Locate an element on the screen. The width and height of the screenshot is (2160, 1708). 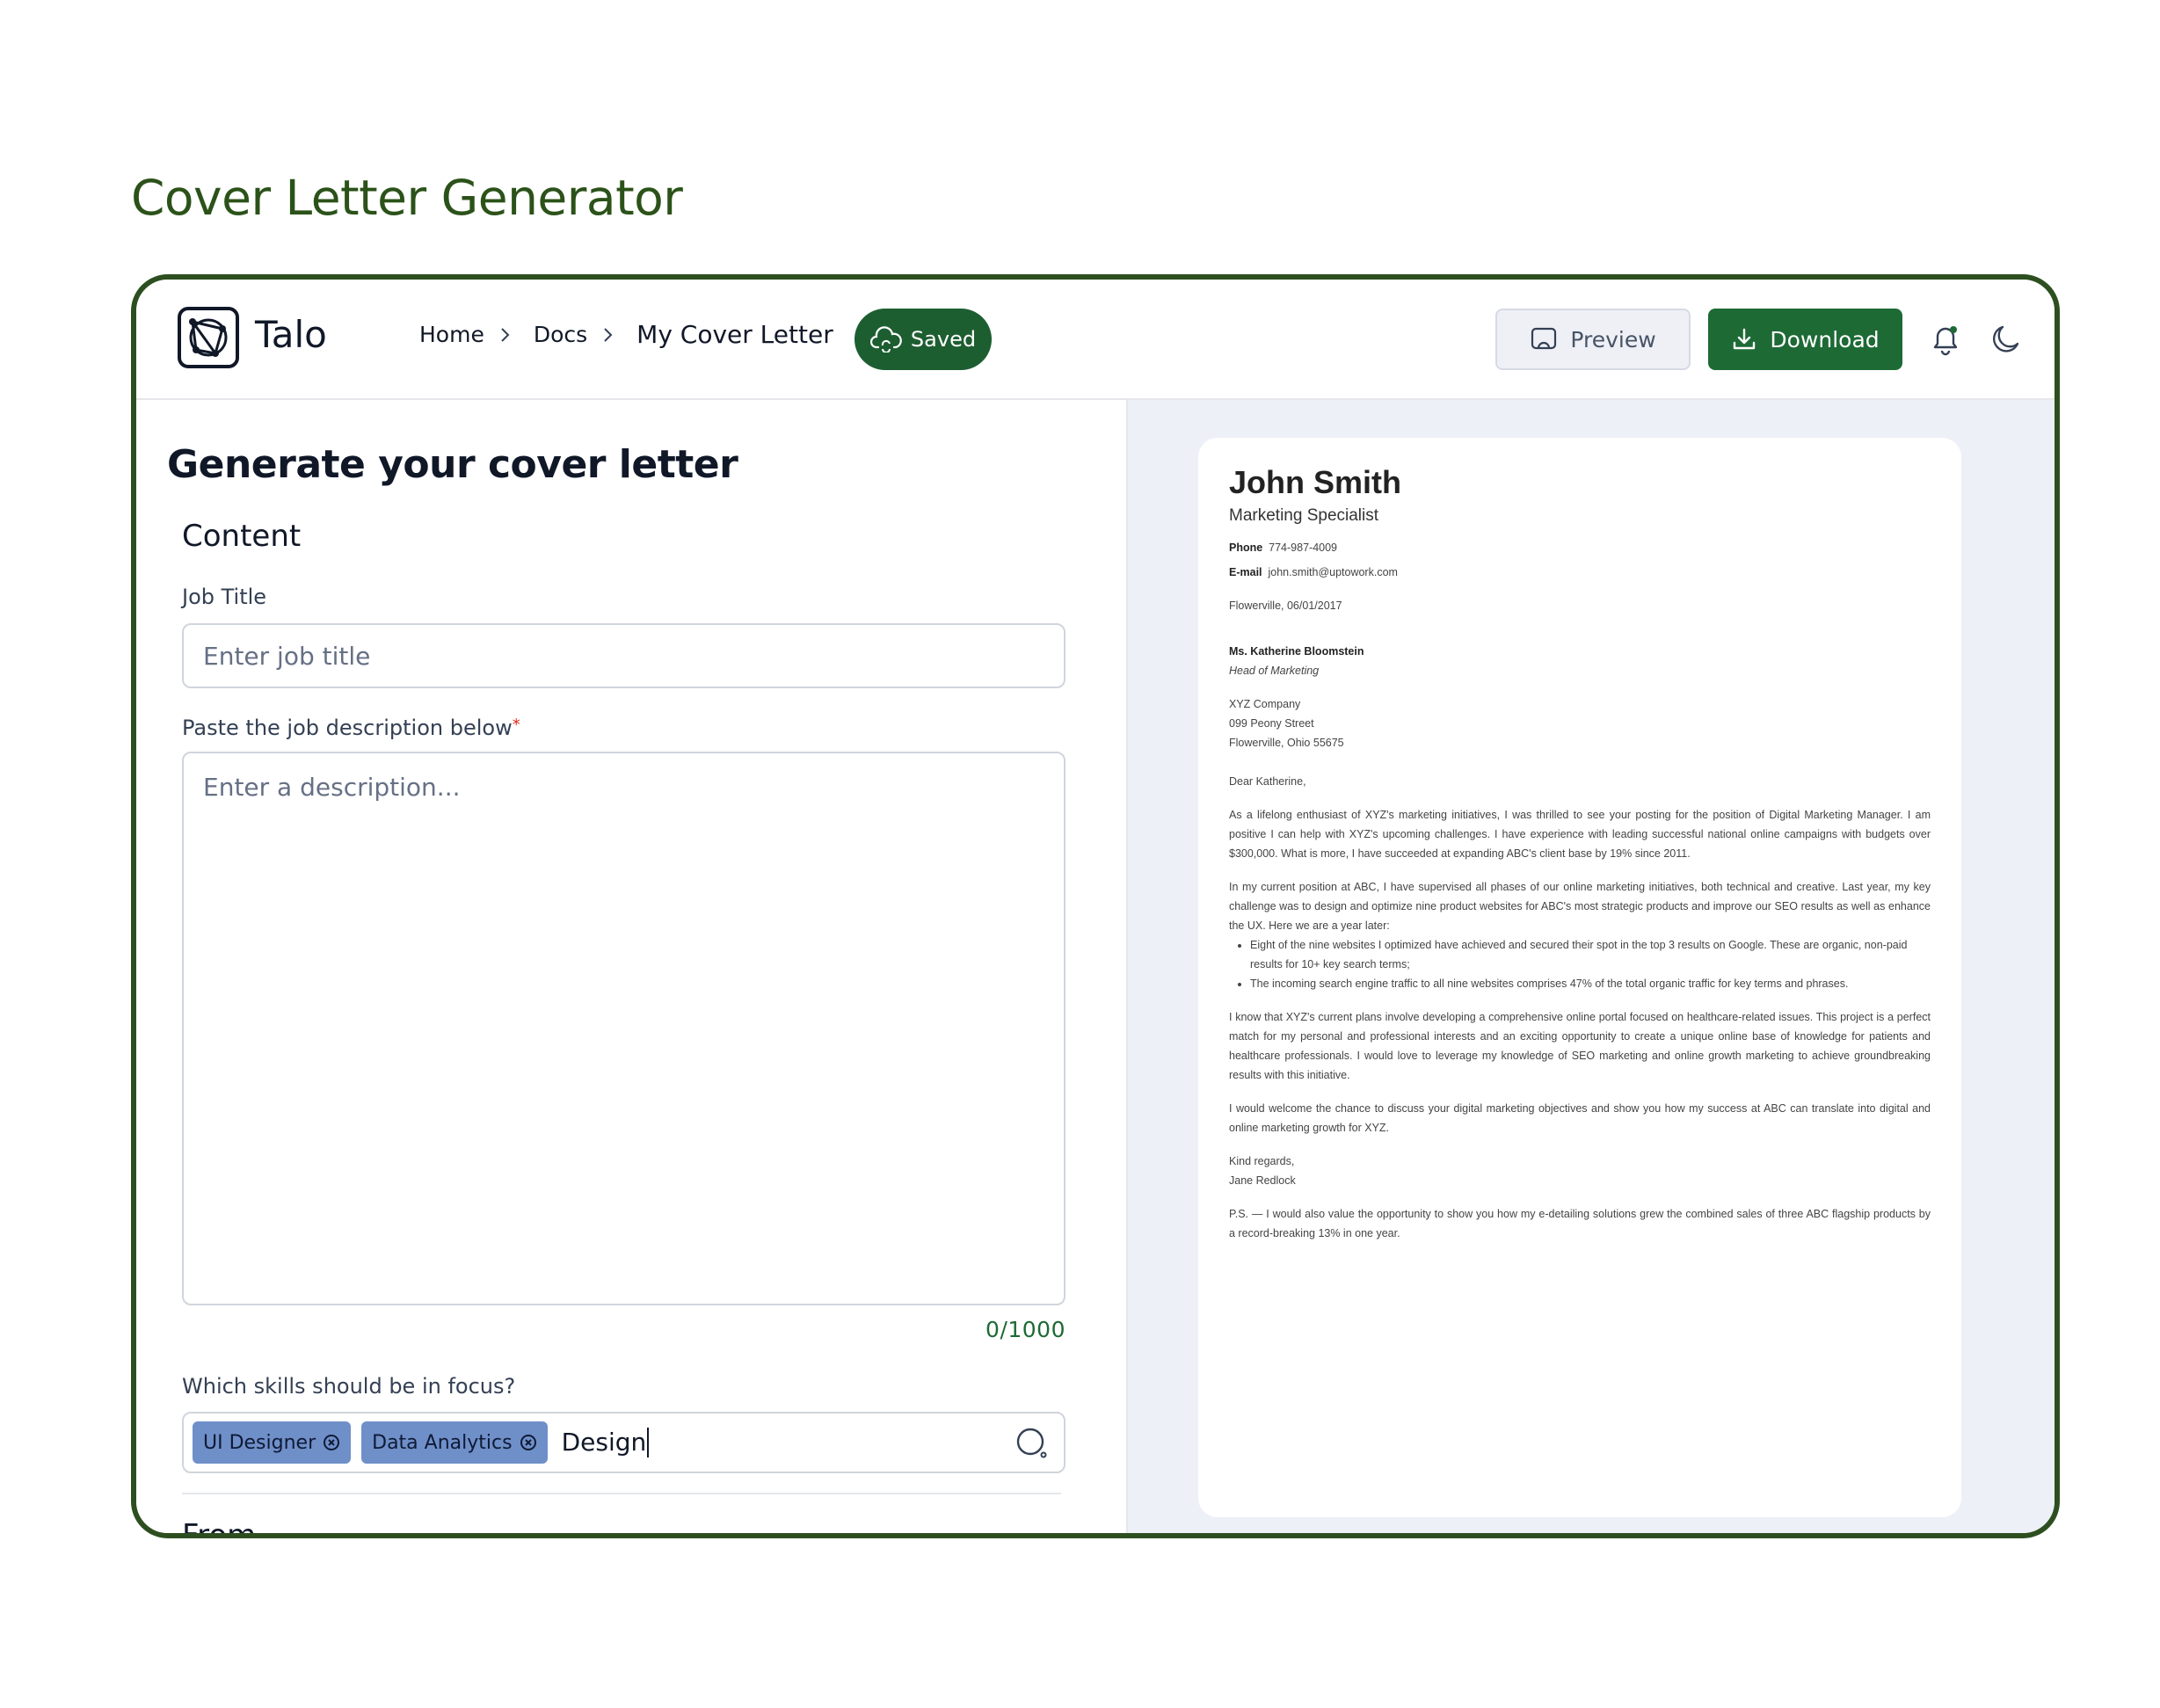
breadcrumb-current: My Cover Letter is located at coordinates (734, 335).